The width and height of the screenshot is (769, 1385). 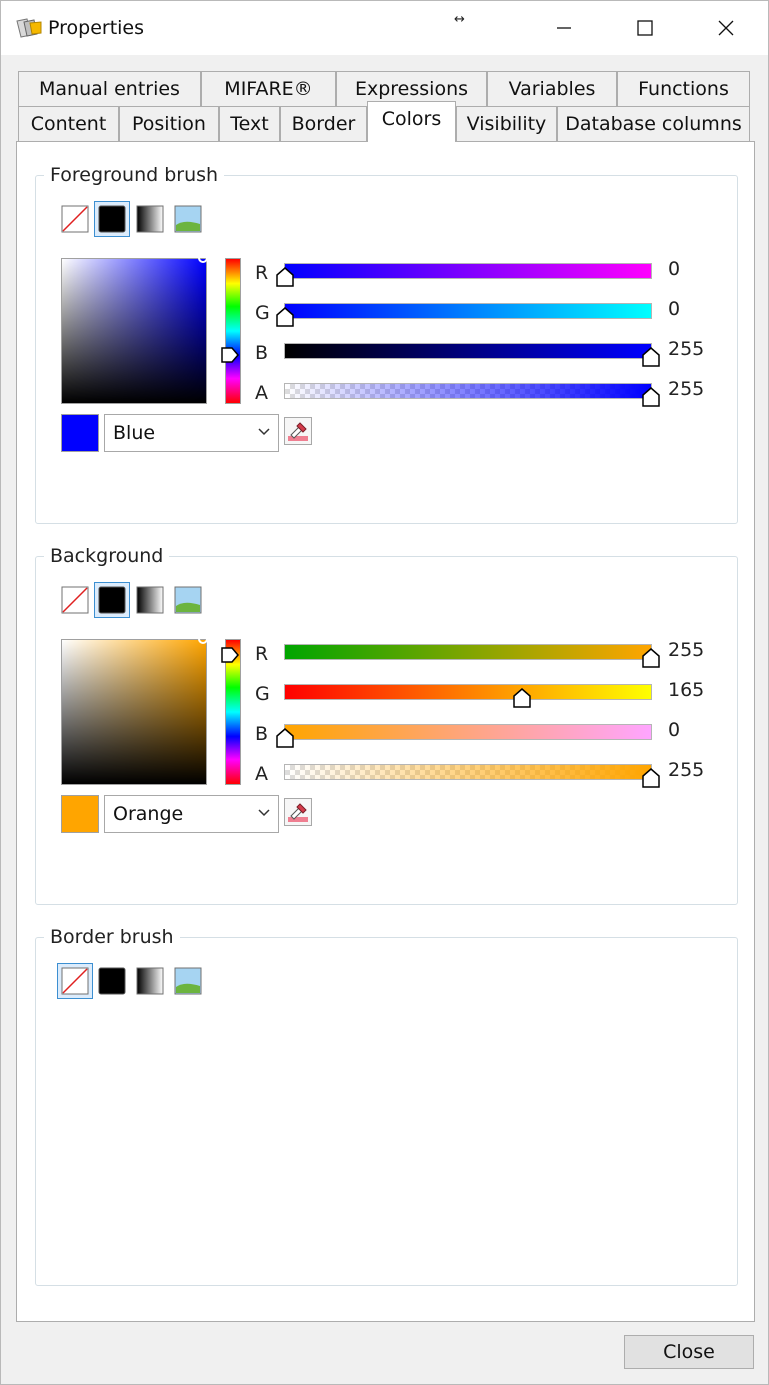 I want to click on background-g-slider, so click(x=468, y=692).